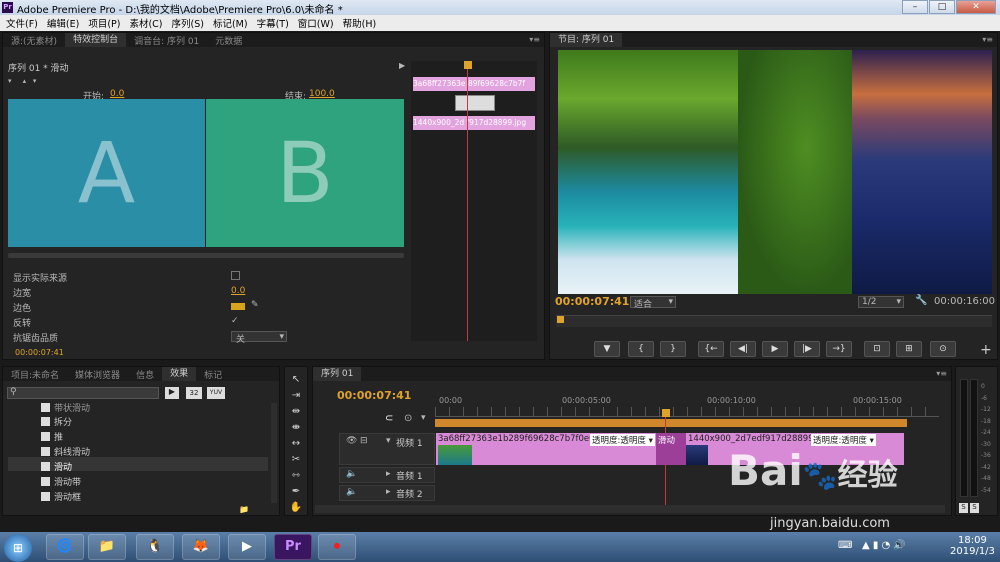  Describe the element at coordinates (56, 421) in the screenshot. I see `effect-item: 拆分` at that location.